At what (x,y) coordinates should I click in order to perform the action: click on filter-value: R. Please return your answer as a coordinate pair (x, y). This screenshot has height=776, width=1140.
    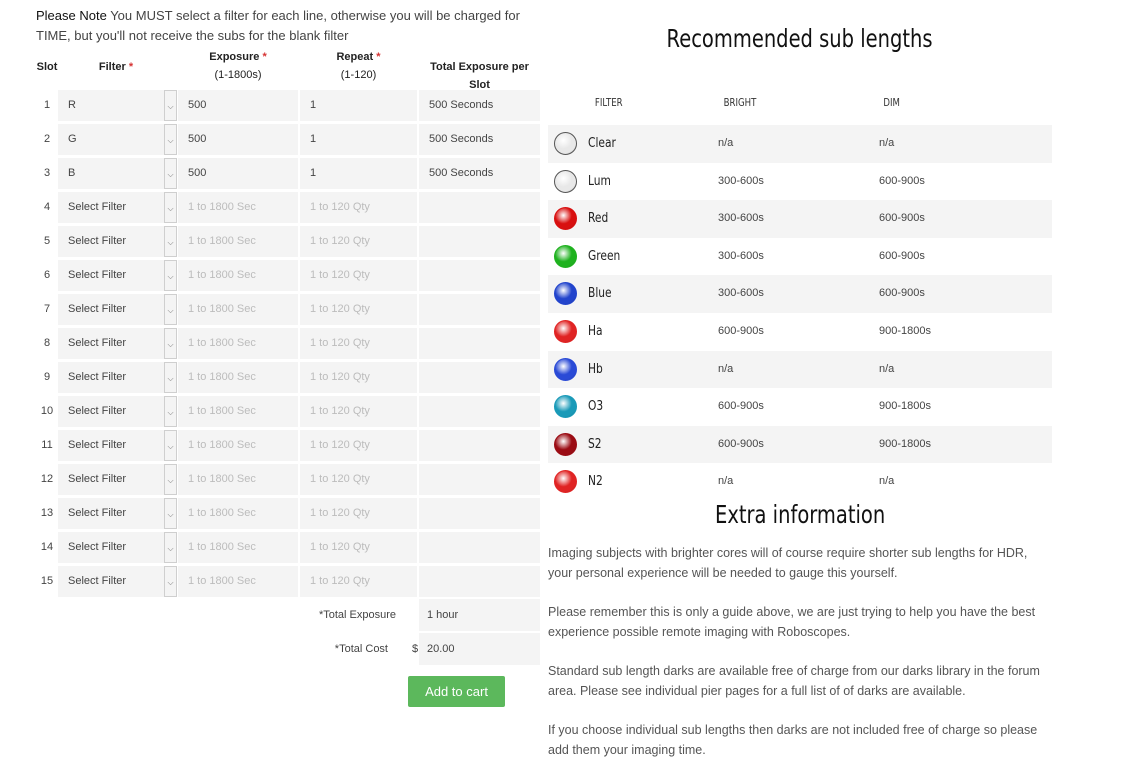
    Looking at the image, I should click on (72, 105).